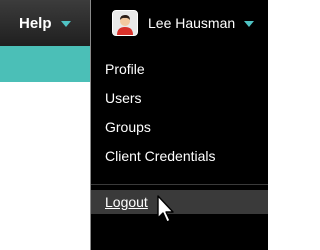 Image resolution: width=320 pixels, height=250 pixels. Describe the element at coordinates (35, 23) in the screenshot. I see `help-label: Help` at that location.